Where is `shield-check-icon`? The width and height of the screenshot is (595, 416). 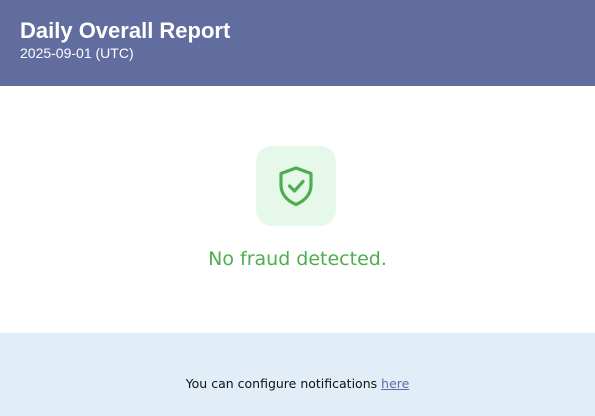 shield-check-icon is located at coordinates (296, 186).